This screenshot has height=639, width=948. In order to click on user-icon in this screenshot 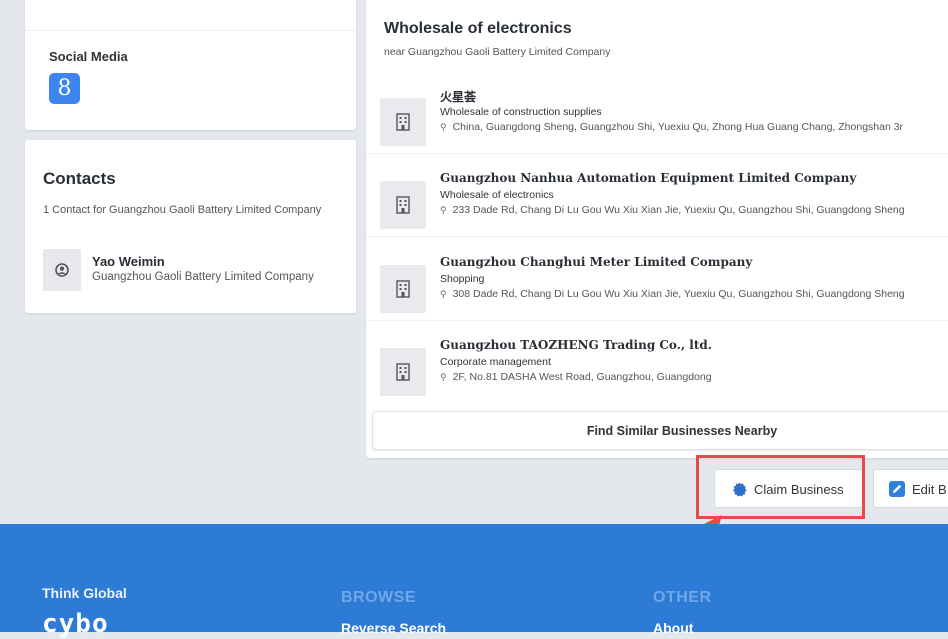, I will do `click(62, 270)`.